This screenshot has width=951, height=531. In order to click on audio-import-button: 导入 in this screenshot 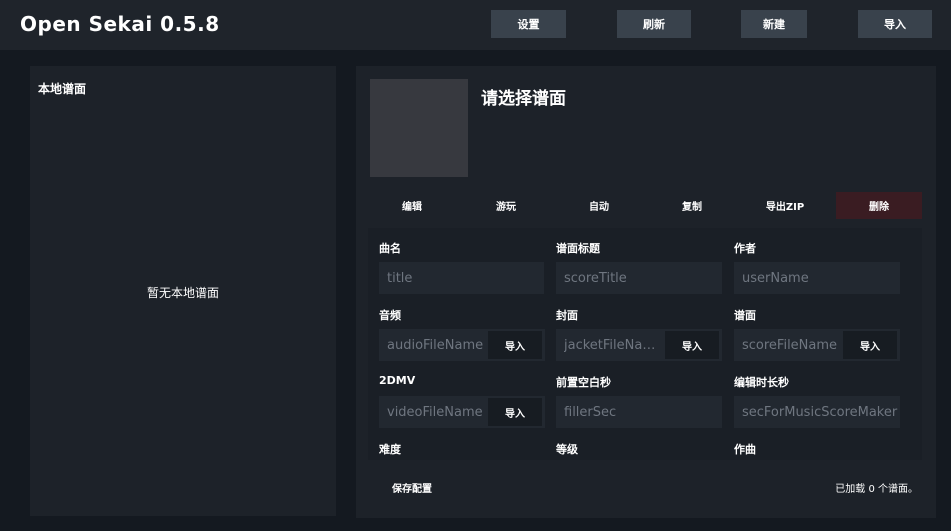, I will do `click(515, 345)`.